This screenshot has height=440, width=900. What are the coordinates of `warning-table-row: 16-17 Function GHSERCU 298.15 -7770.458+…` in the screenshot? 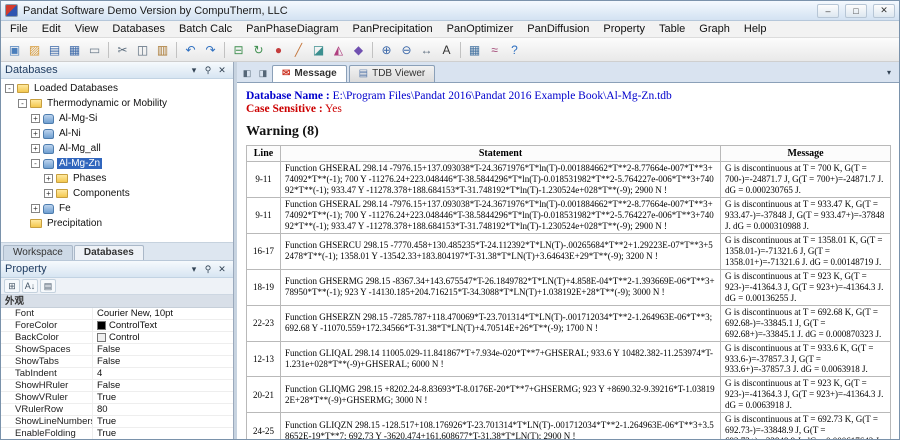 It's located at (568, 251).